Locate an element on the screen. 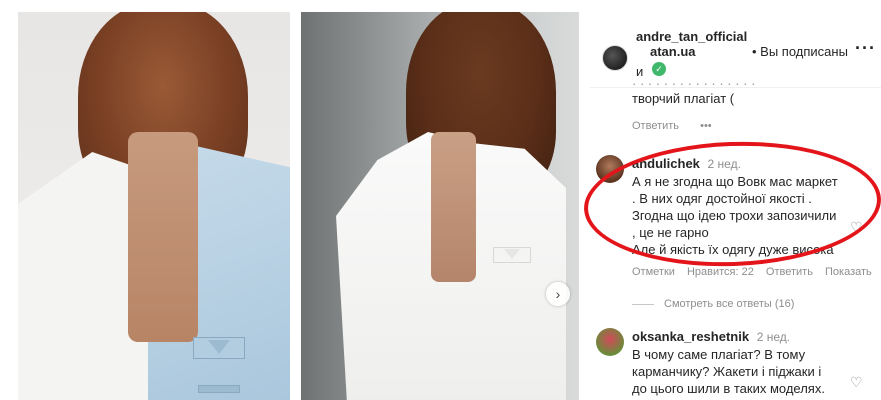 This screenshot has width=881, height=400. more-options-icon: ••• is located at coordinates (706, 126).